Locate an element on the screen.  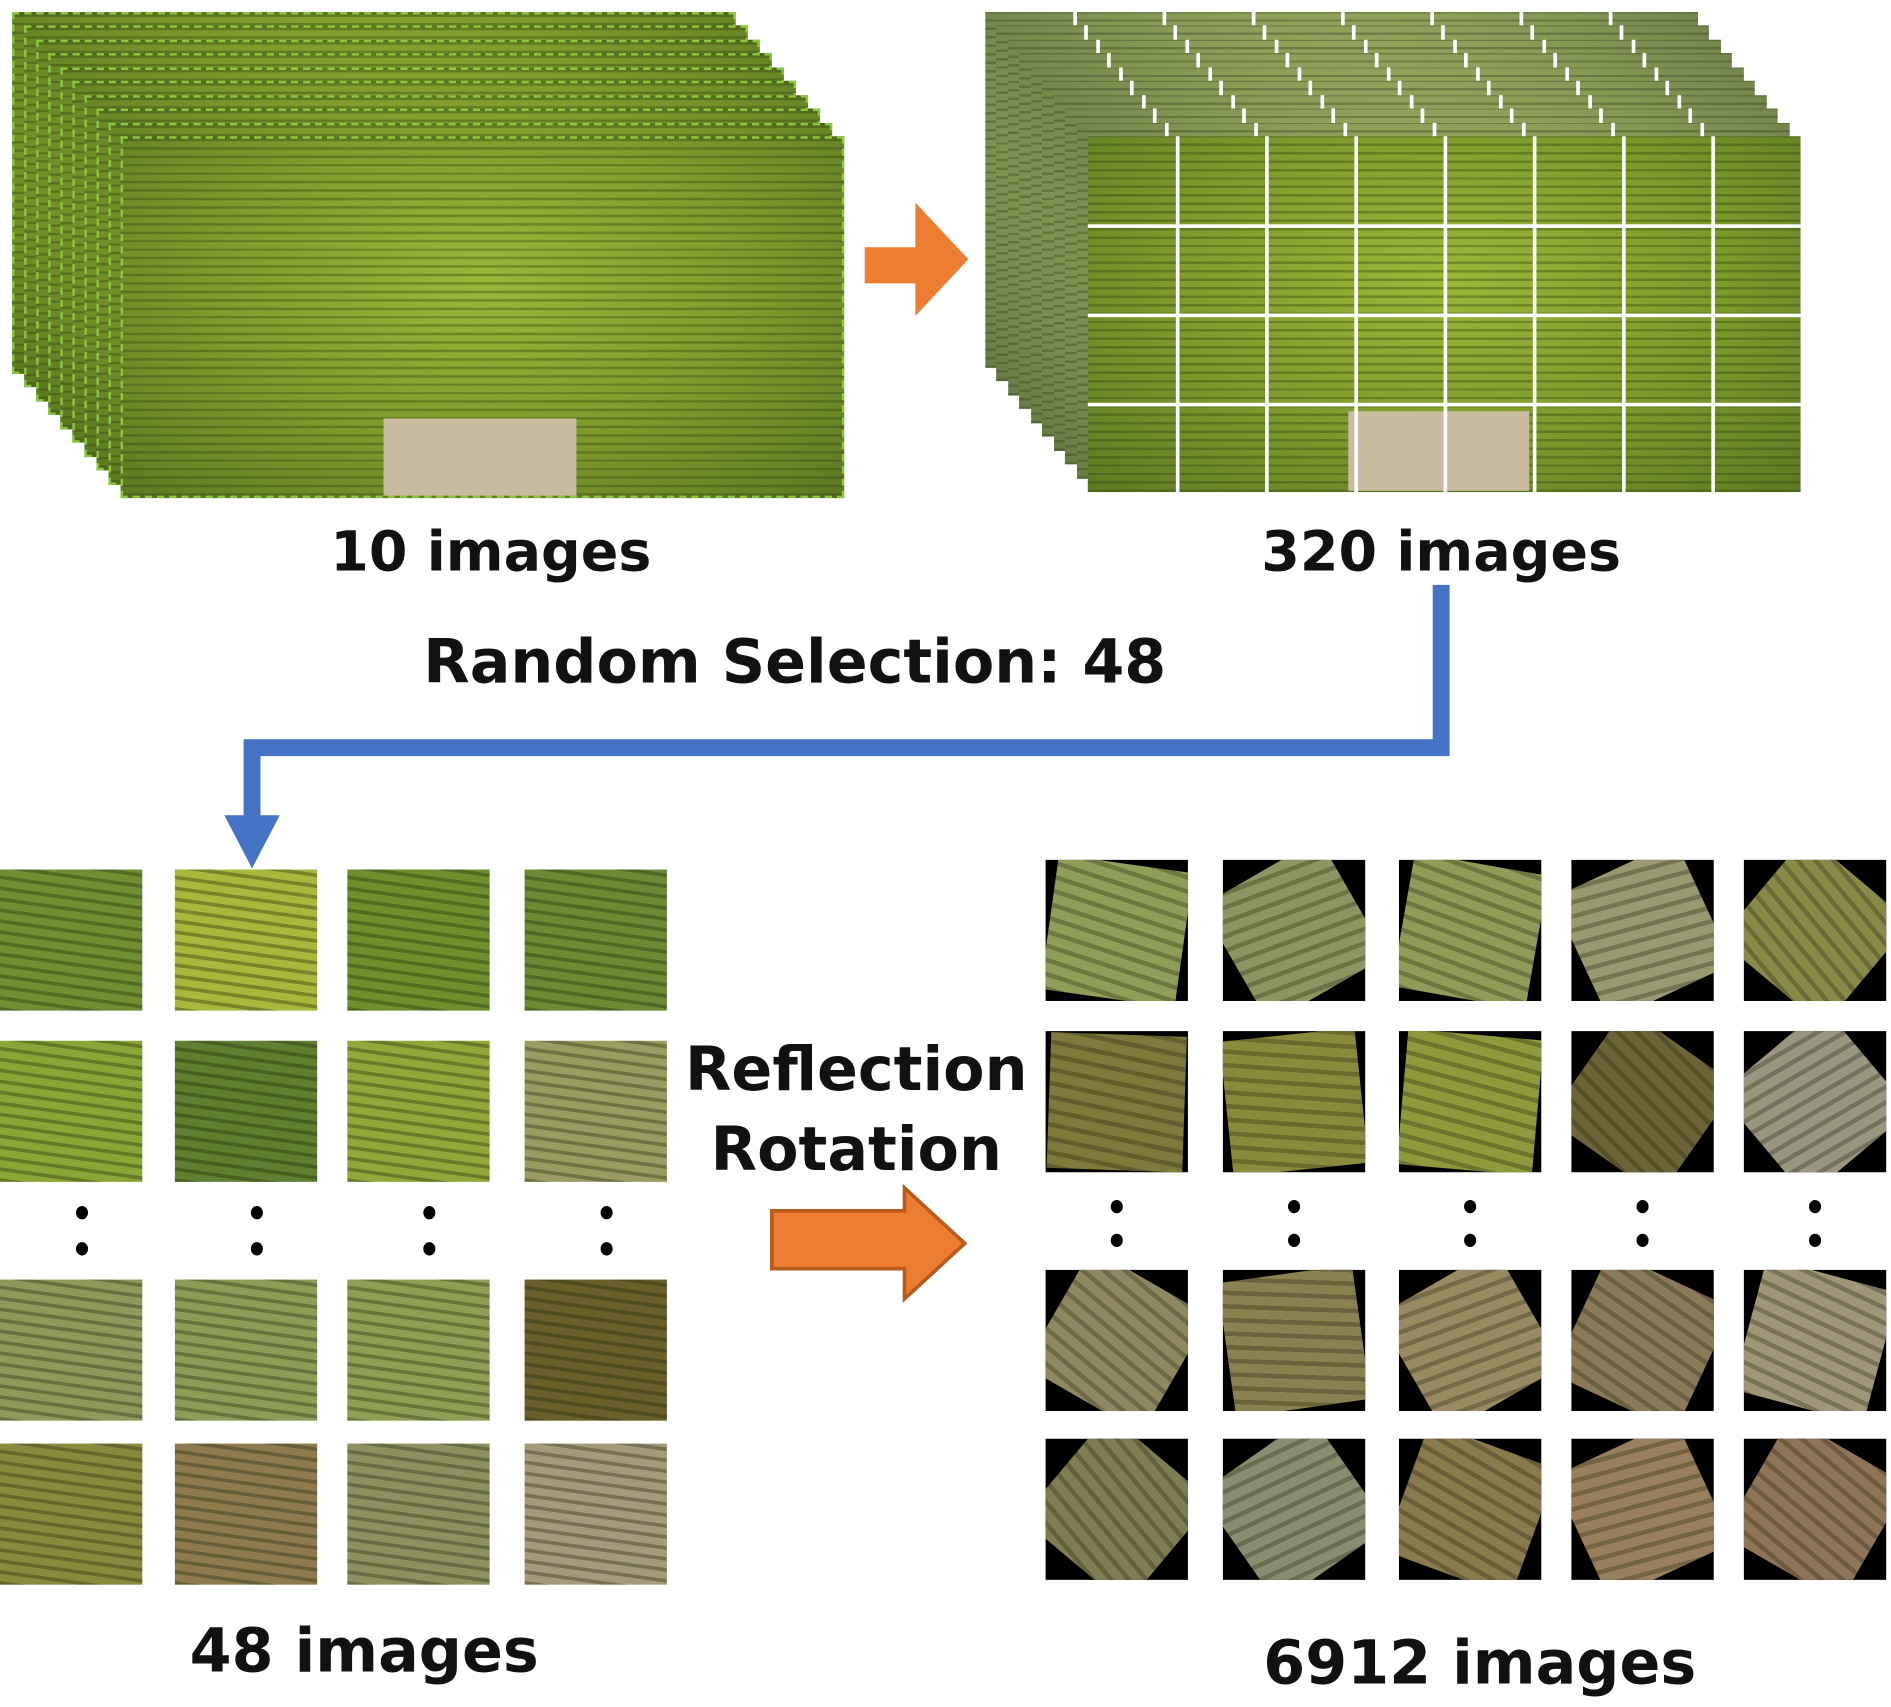
selection-connector-arrow is located at coordinates (837, 726).